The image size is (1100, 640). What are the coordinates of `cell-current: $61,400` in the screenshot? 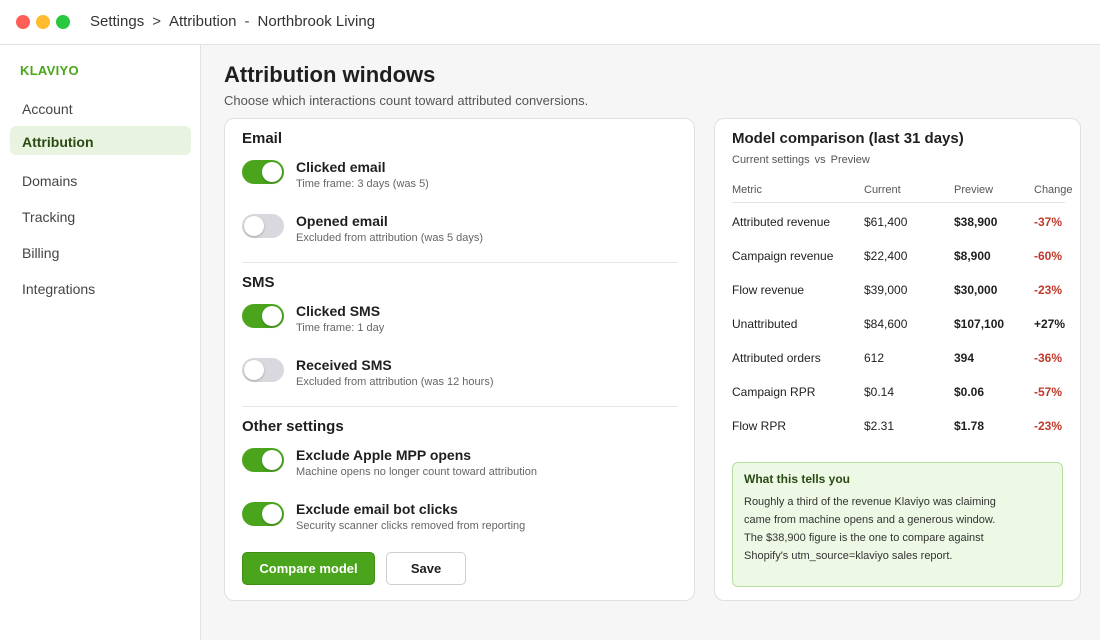 It's located at (886, 222).